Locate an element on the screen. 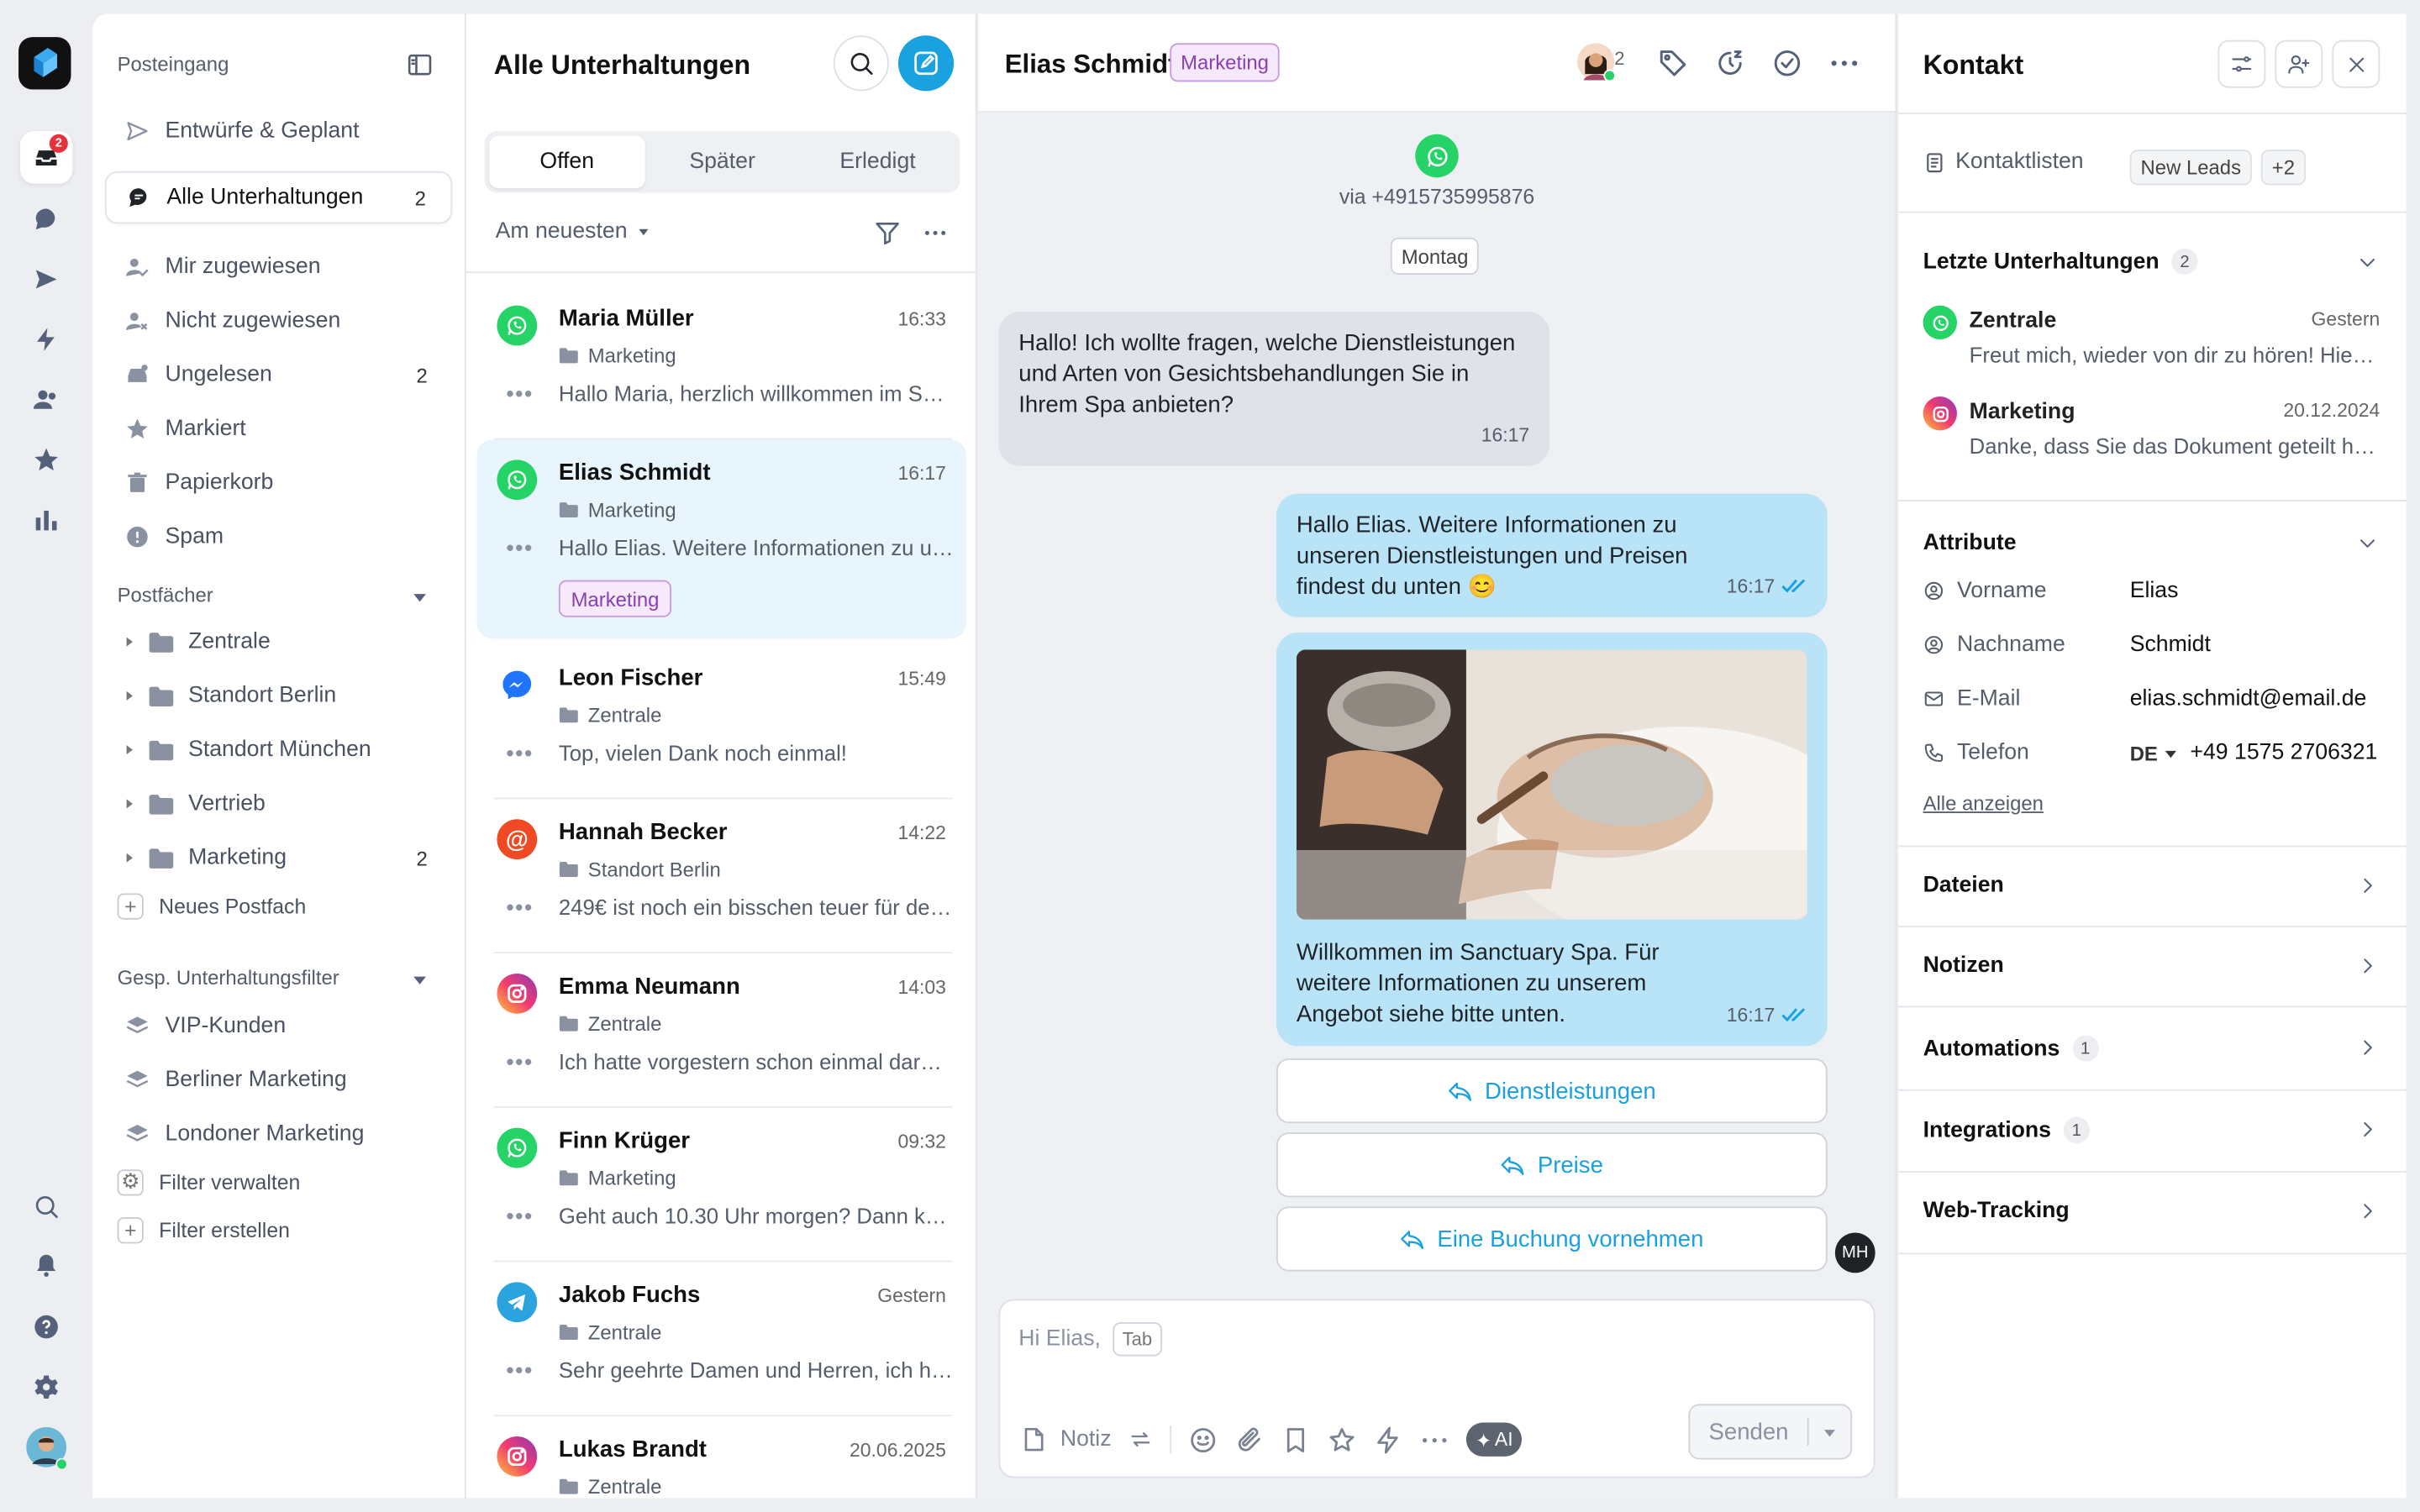 Image resolution: width=2420 pixels, height=1512 pixels. tab-offen: Offen is located at coordinates (567, 162).